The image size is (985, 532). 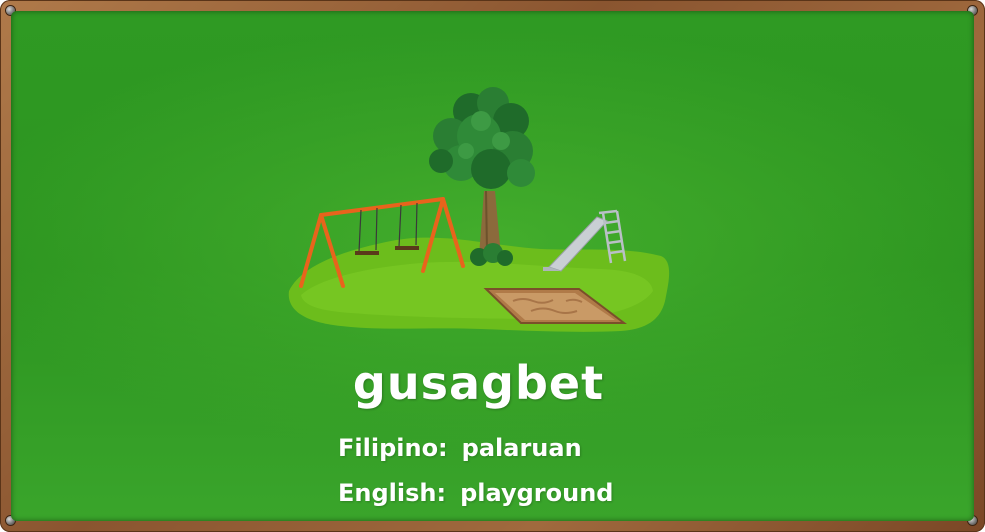 What do you see at coordinates (392, 493) in the screenshot?
I see `english-label: English:` at bounding box center [392, 493].